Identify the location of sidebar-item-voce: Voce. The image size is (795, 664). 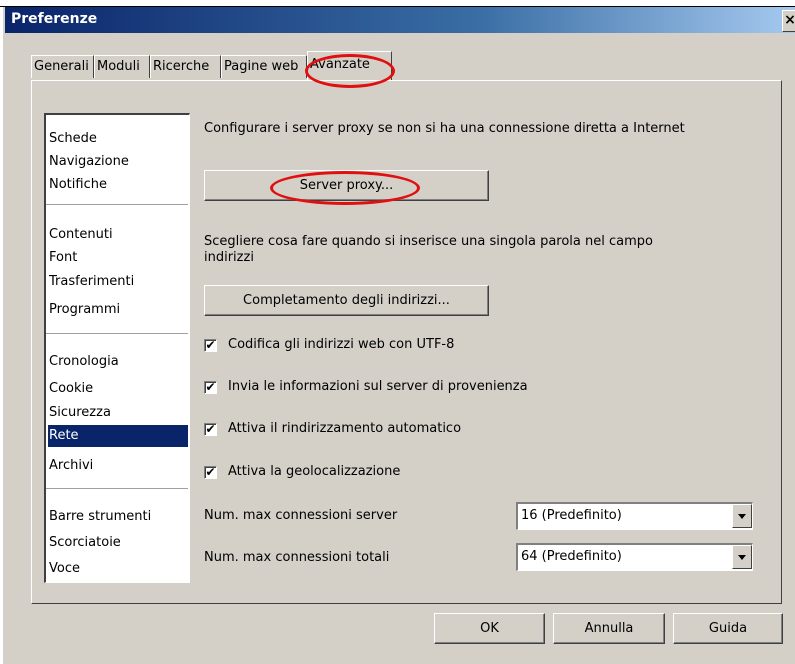
(118, 569).